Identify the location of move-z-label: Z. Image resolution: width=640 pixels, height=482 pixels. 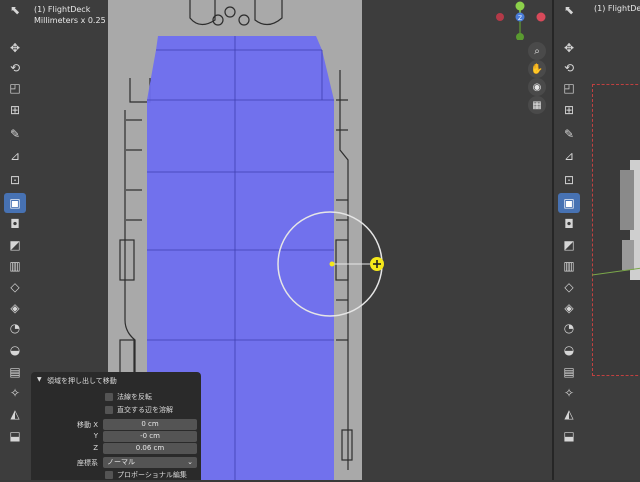
(95, 448).